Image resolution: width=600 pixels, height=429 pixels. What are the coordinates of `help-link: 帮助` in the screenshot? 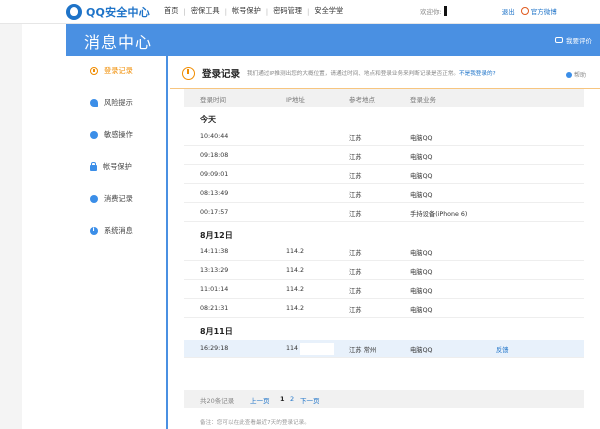 It's located at (575, 74).